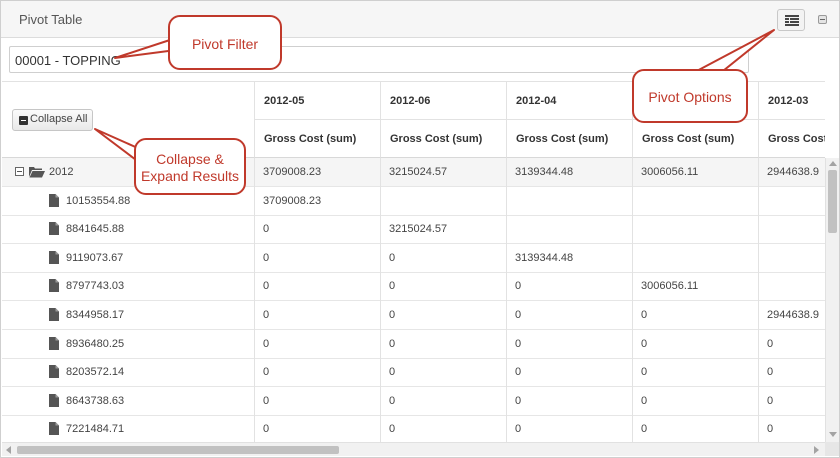  I want to click on callout-pivot-filter: Pivot Filter, so click(225, 42).